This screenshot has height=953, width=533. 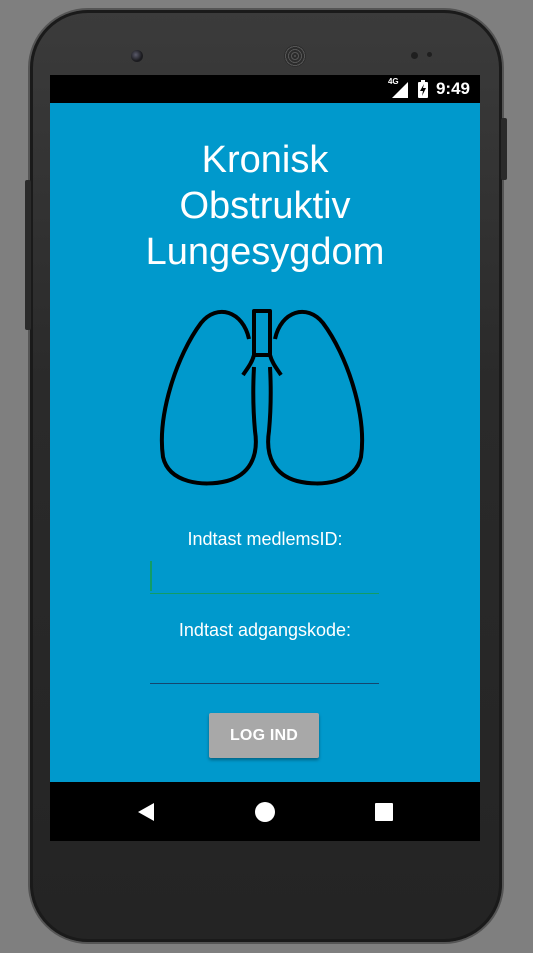 I want to click on member-id-label: Indtast medlemsID:, so click(x=265, y=539).